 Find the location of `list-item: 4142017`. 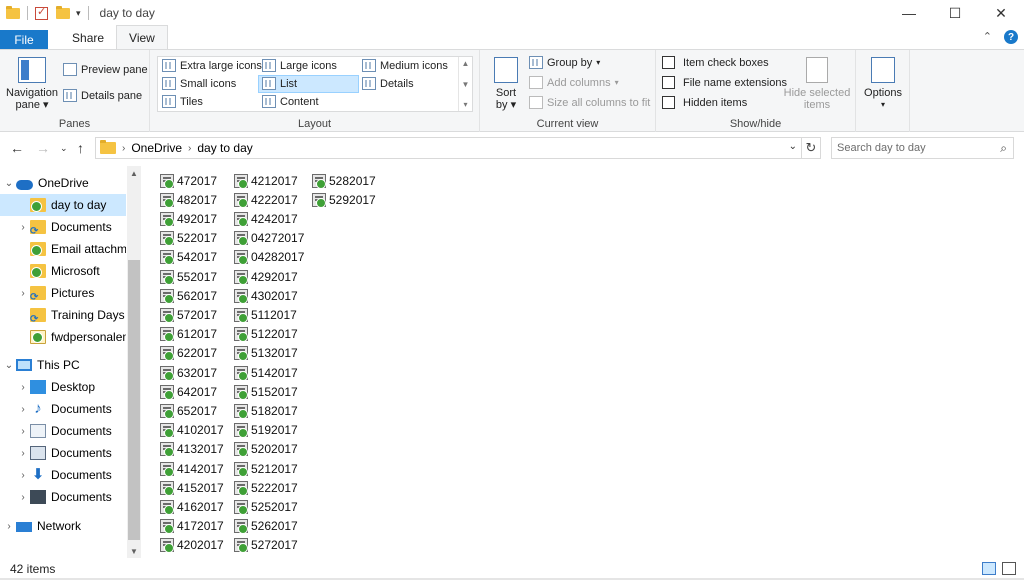

list-item: 4142017 is located at coordinates (192, 468).